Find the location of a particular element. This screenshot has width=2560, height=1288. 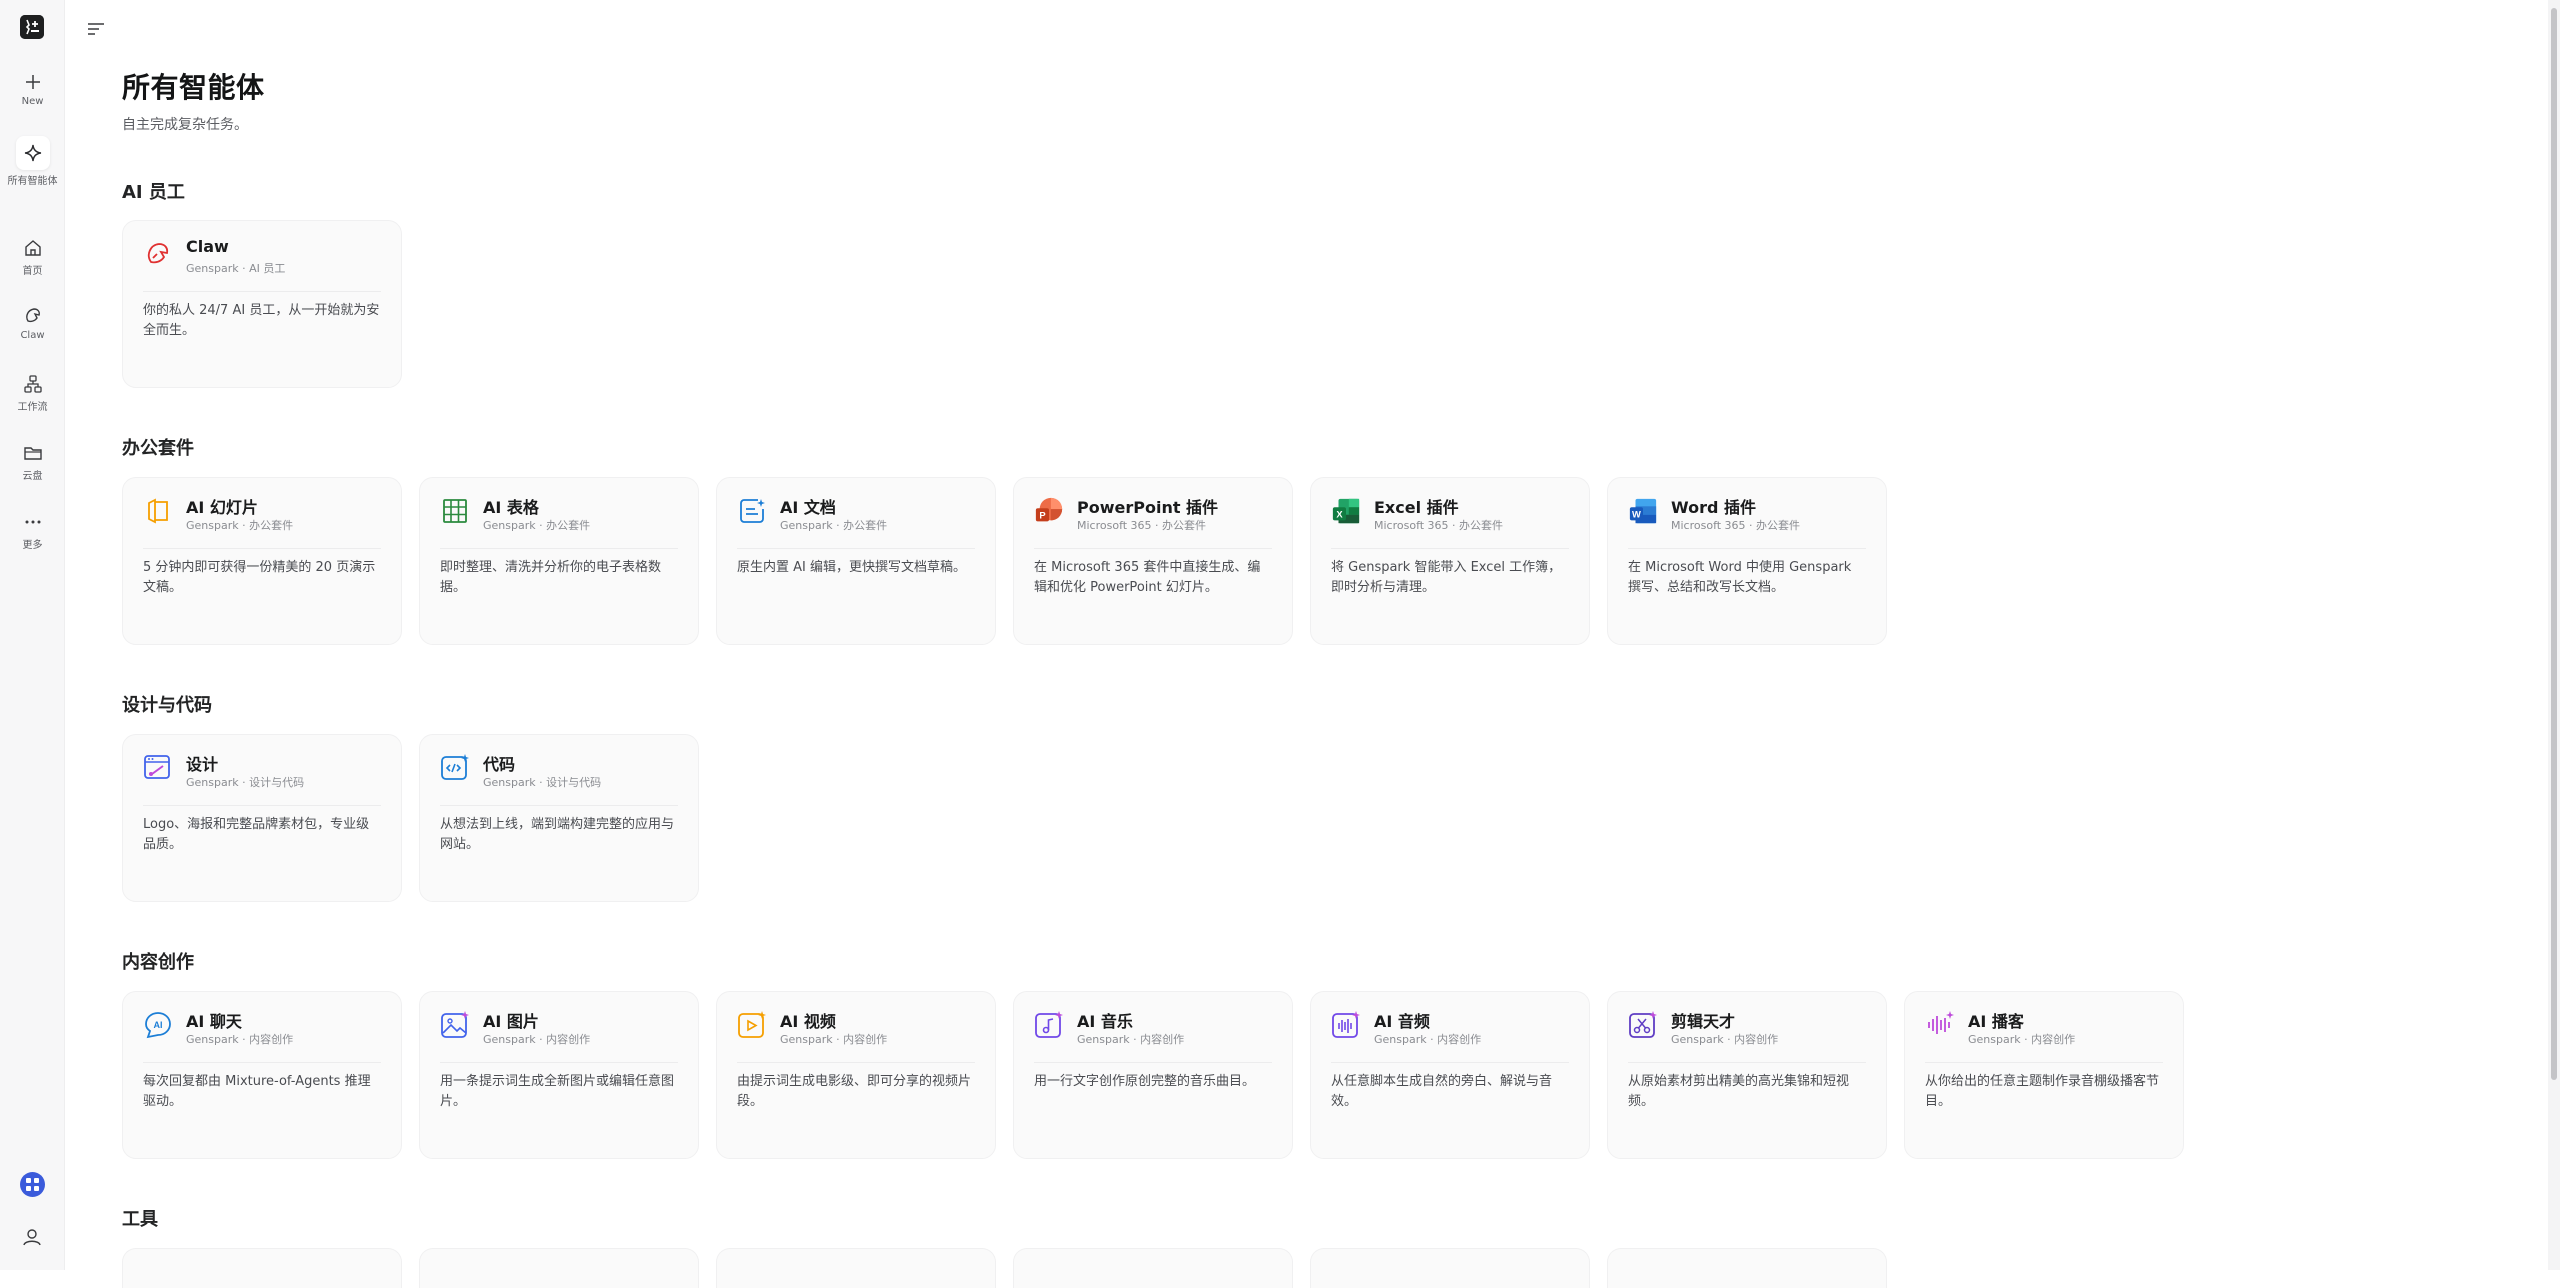

sidebar-item-new: New is located at coordinates (32, 89).